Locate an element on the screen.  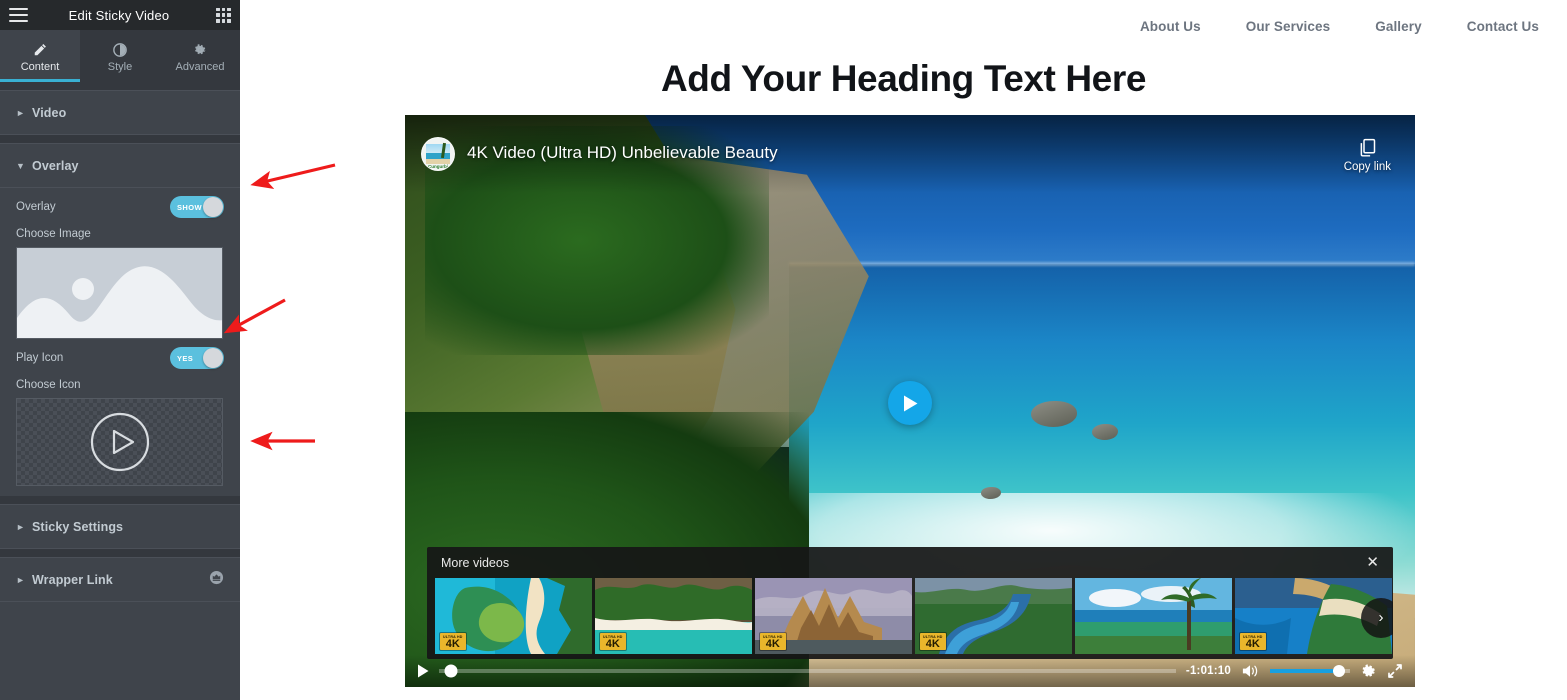
time-remaining: -1:01:10 is located at coordinates (1208, 671).